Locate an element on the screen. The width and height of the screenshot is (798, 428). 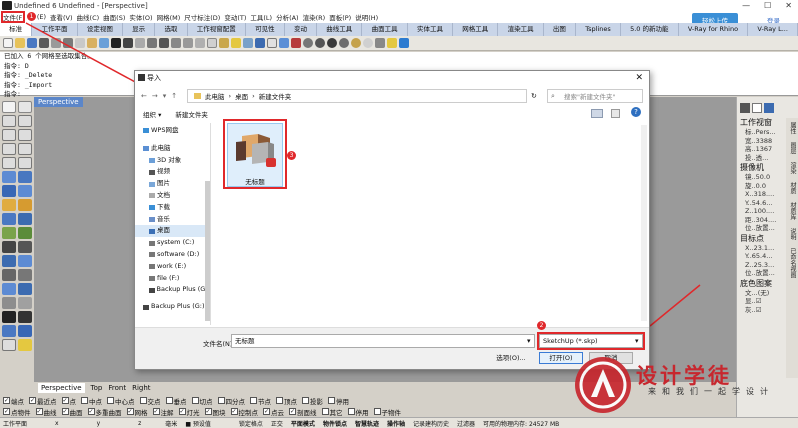
new-file-icon is located at coordinates (8, 43).